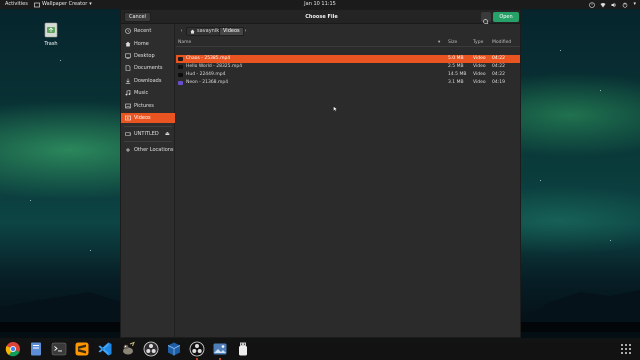  Describe the element at coordinates (625, 5) in the screenshot. I see `power-icon` at that location.